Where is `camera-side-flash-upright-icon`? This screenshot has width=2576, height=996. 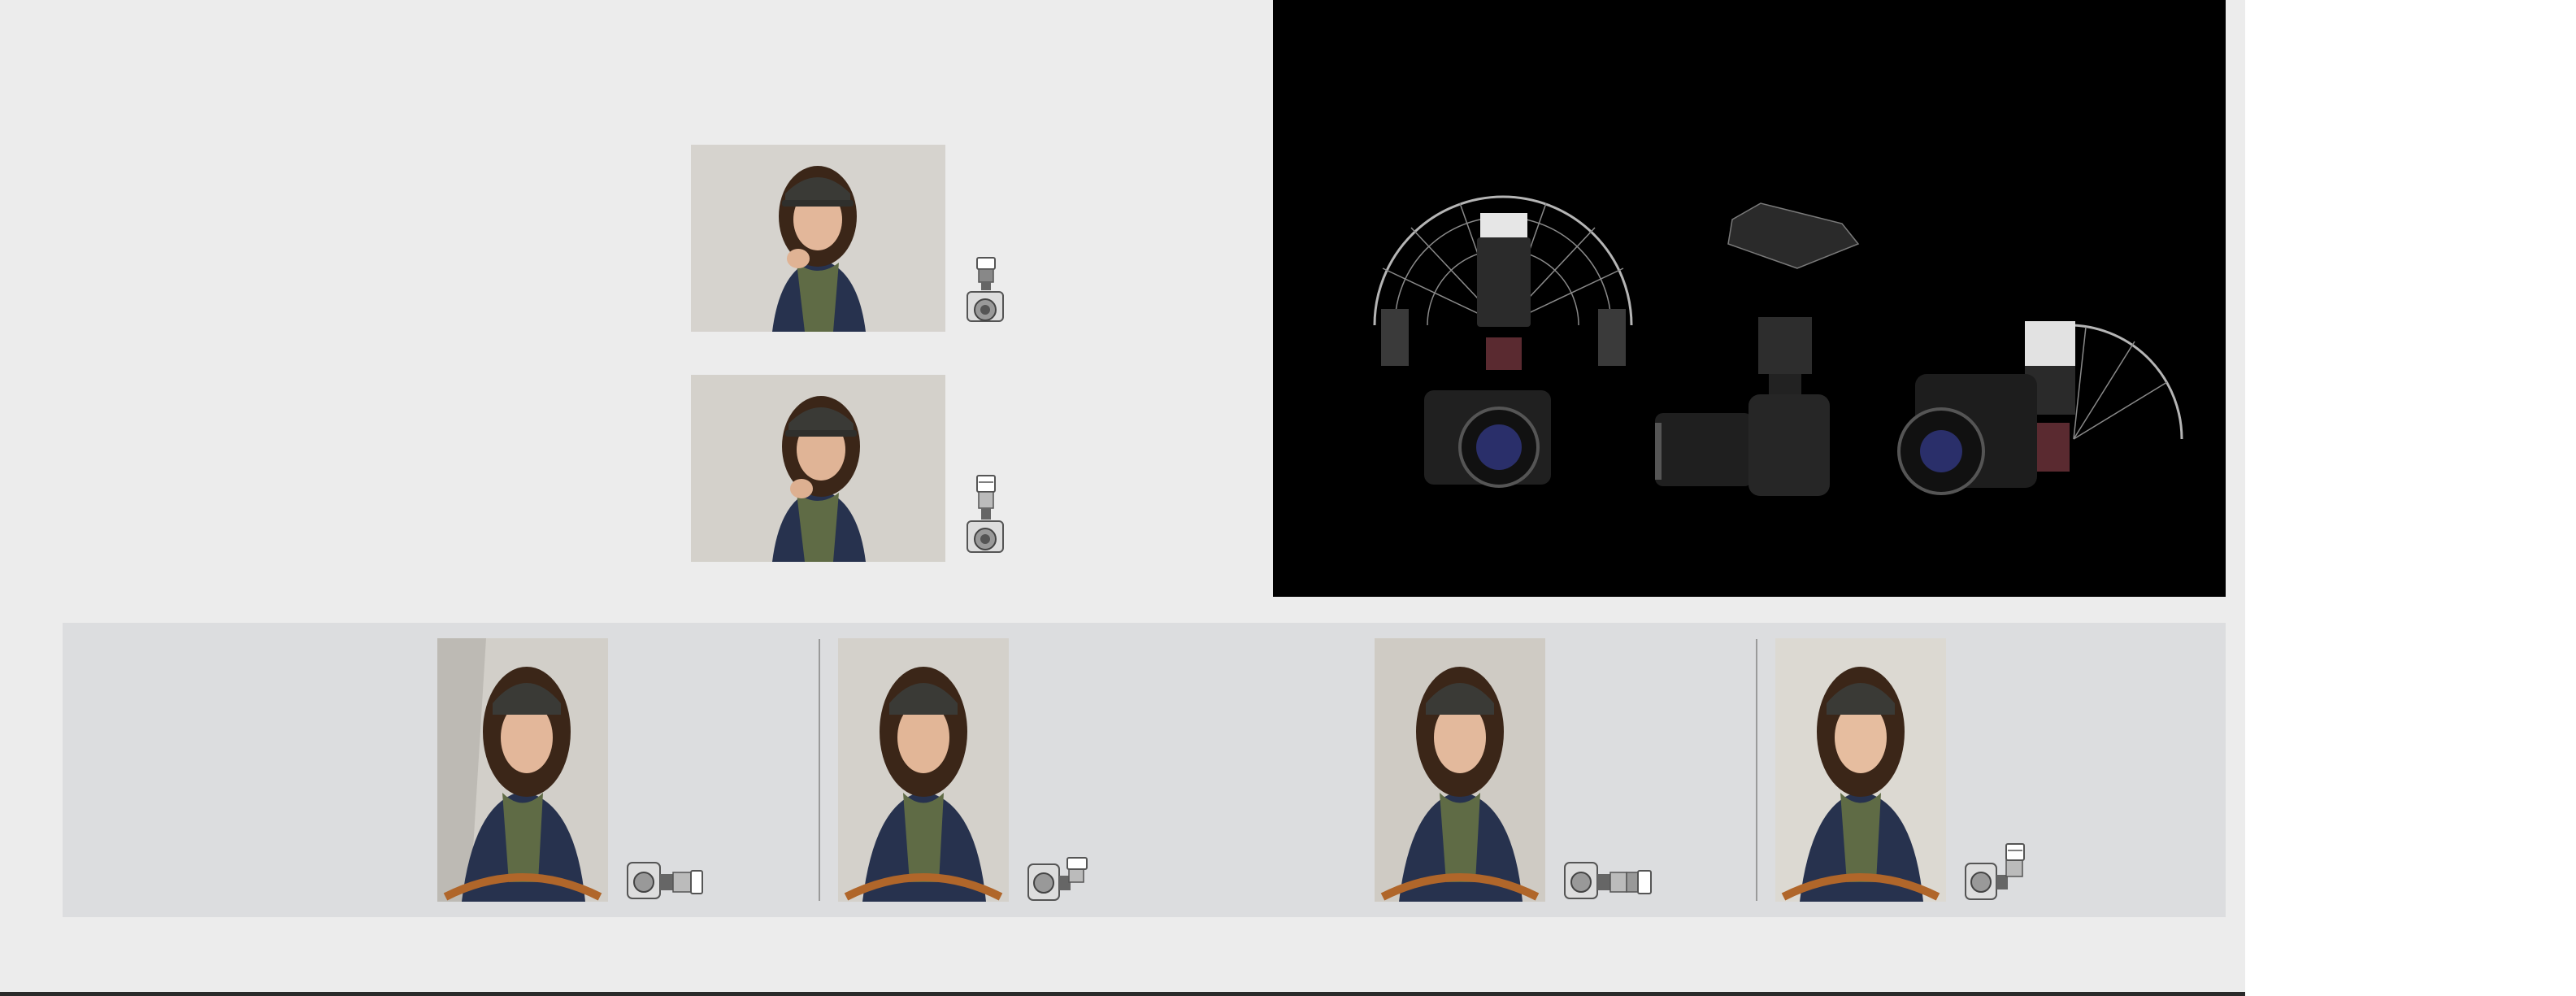
camera-side-flash-upright-icon is located at coordinates (1995, 872).